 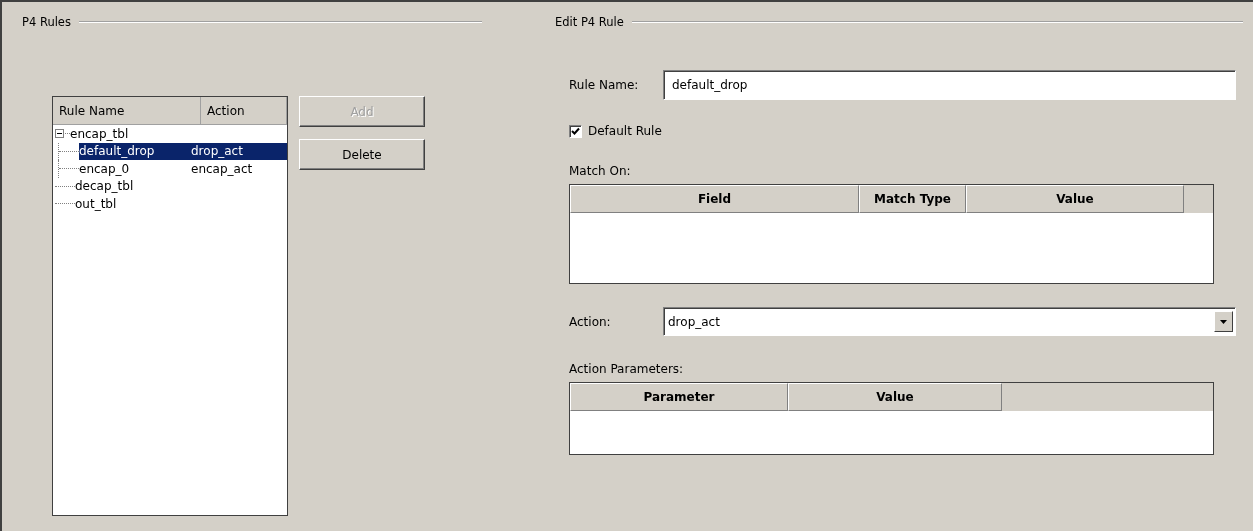 I want to click on tree-item: default_drop drop_act, so click(x=183, y=151).